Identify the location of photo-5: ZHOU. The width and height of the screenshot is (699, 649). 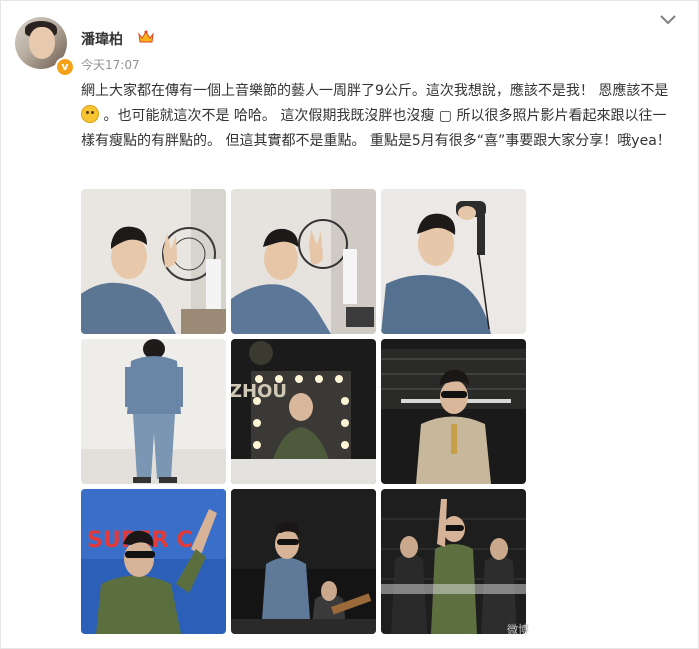
(303, 411).